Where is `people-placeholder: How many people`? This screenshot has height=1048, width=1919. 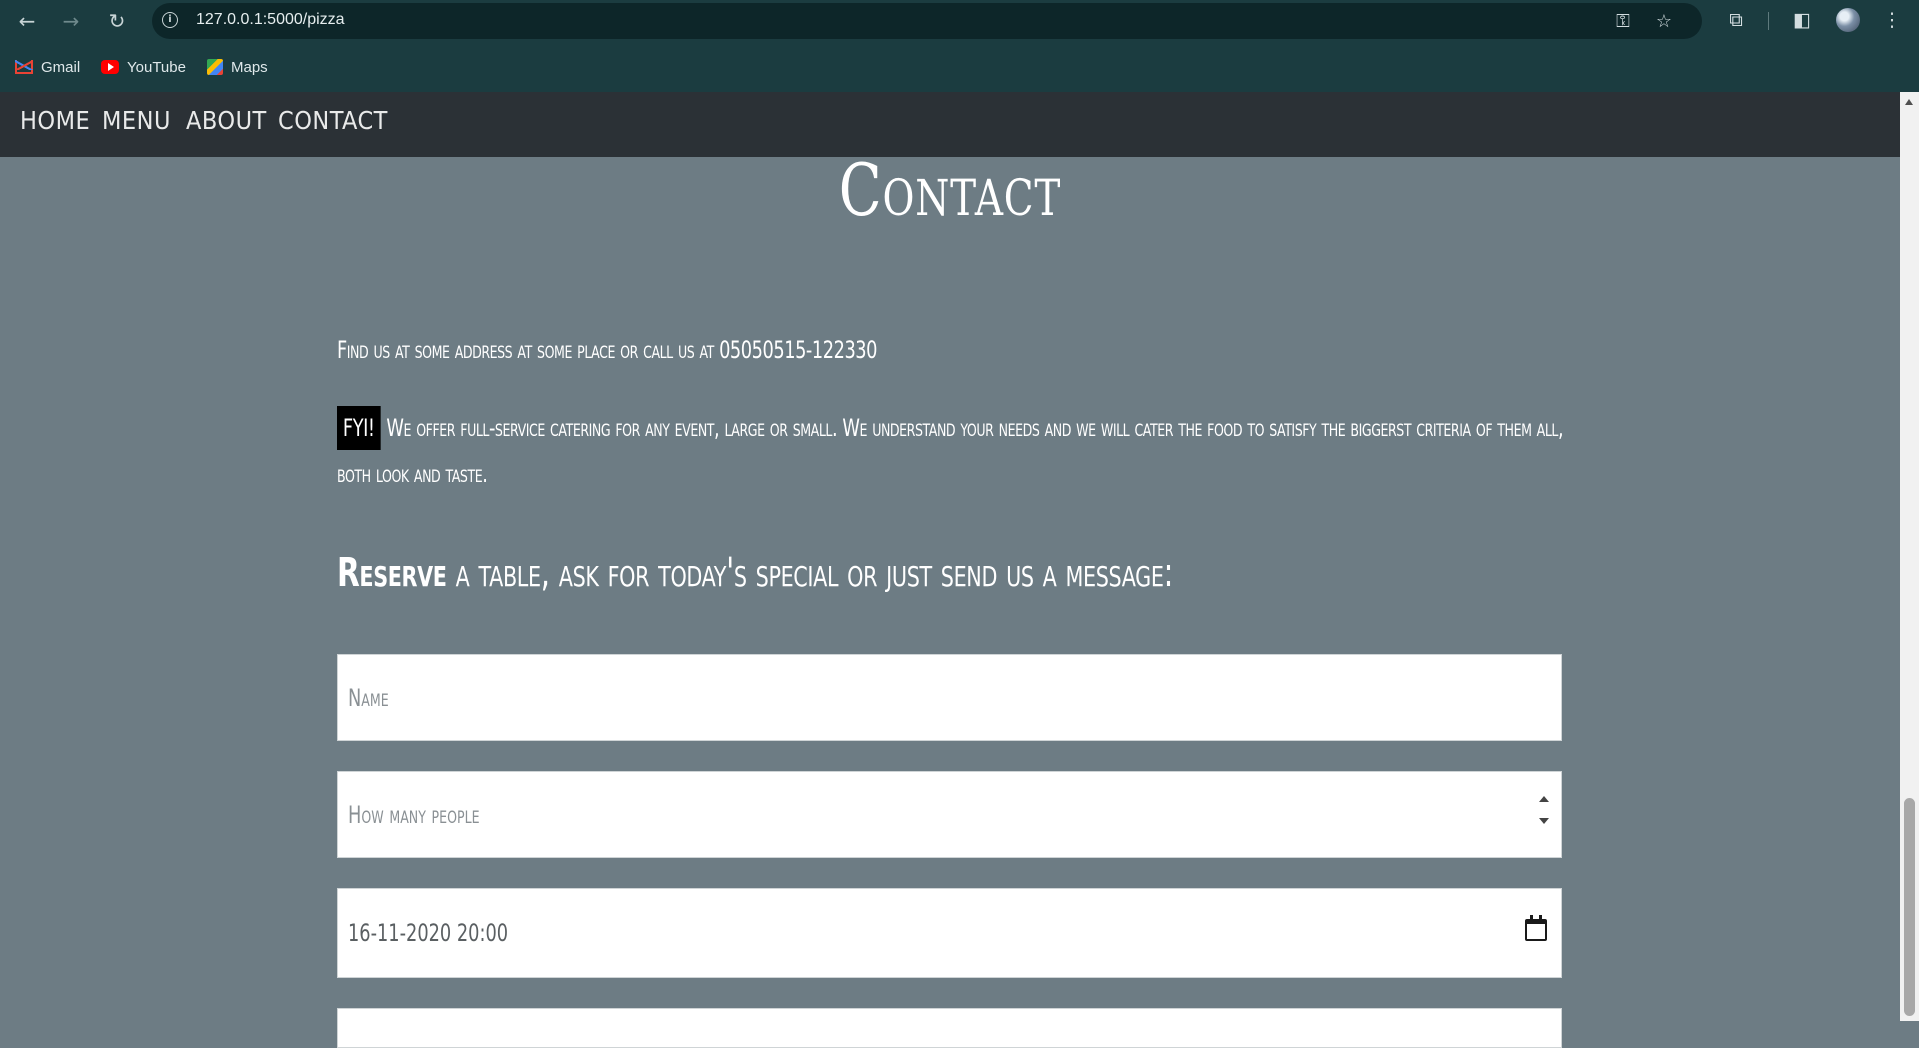 people-placeholder: How many people is located at coordinates (414, 814).